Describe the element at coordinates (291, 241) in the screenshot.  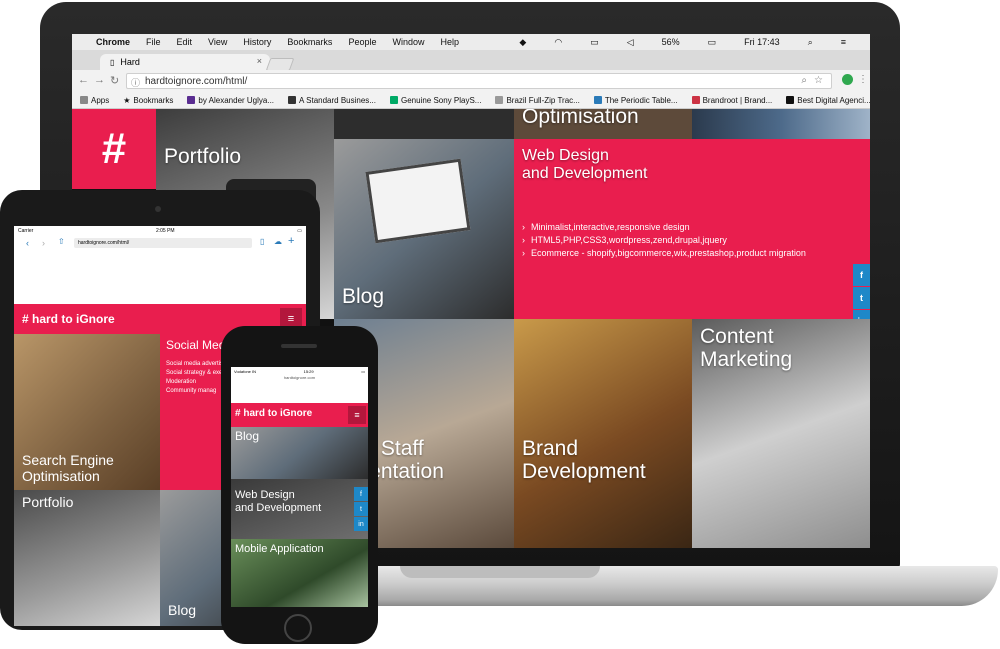
I see `add-tab-icon: +` at that location.